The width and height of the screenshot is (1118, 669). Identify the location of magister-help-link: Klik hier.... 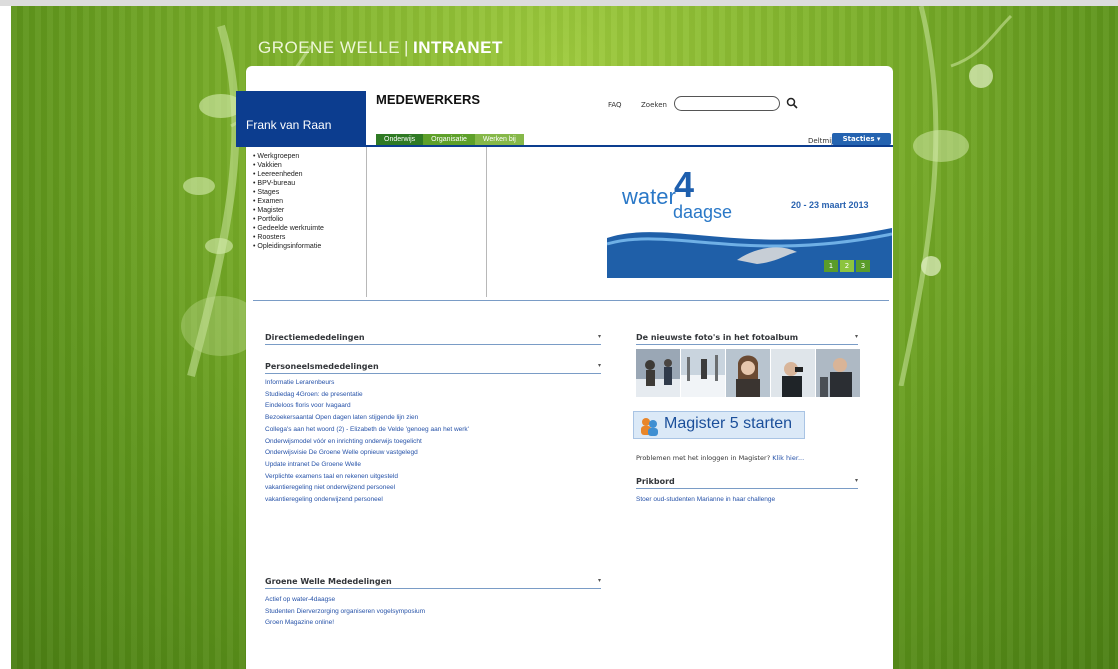
(788, 458).